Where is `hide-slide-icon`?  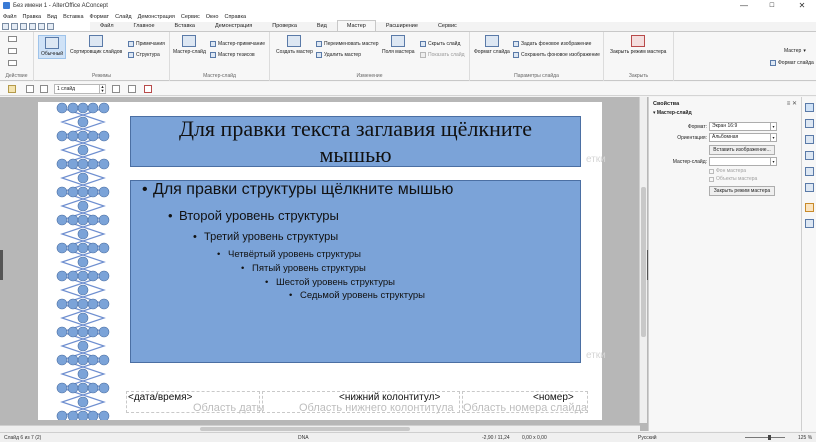 hide-slide-icon is located at coordinates (423, 44).